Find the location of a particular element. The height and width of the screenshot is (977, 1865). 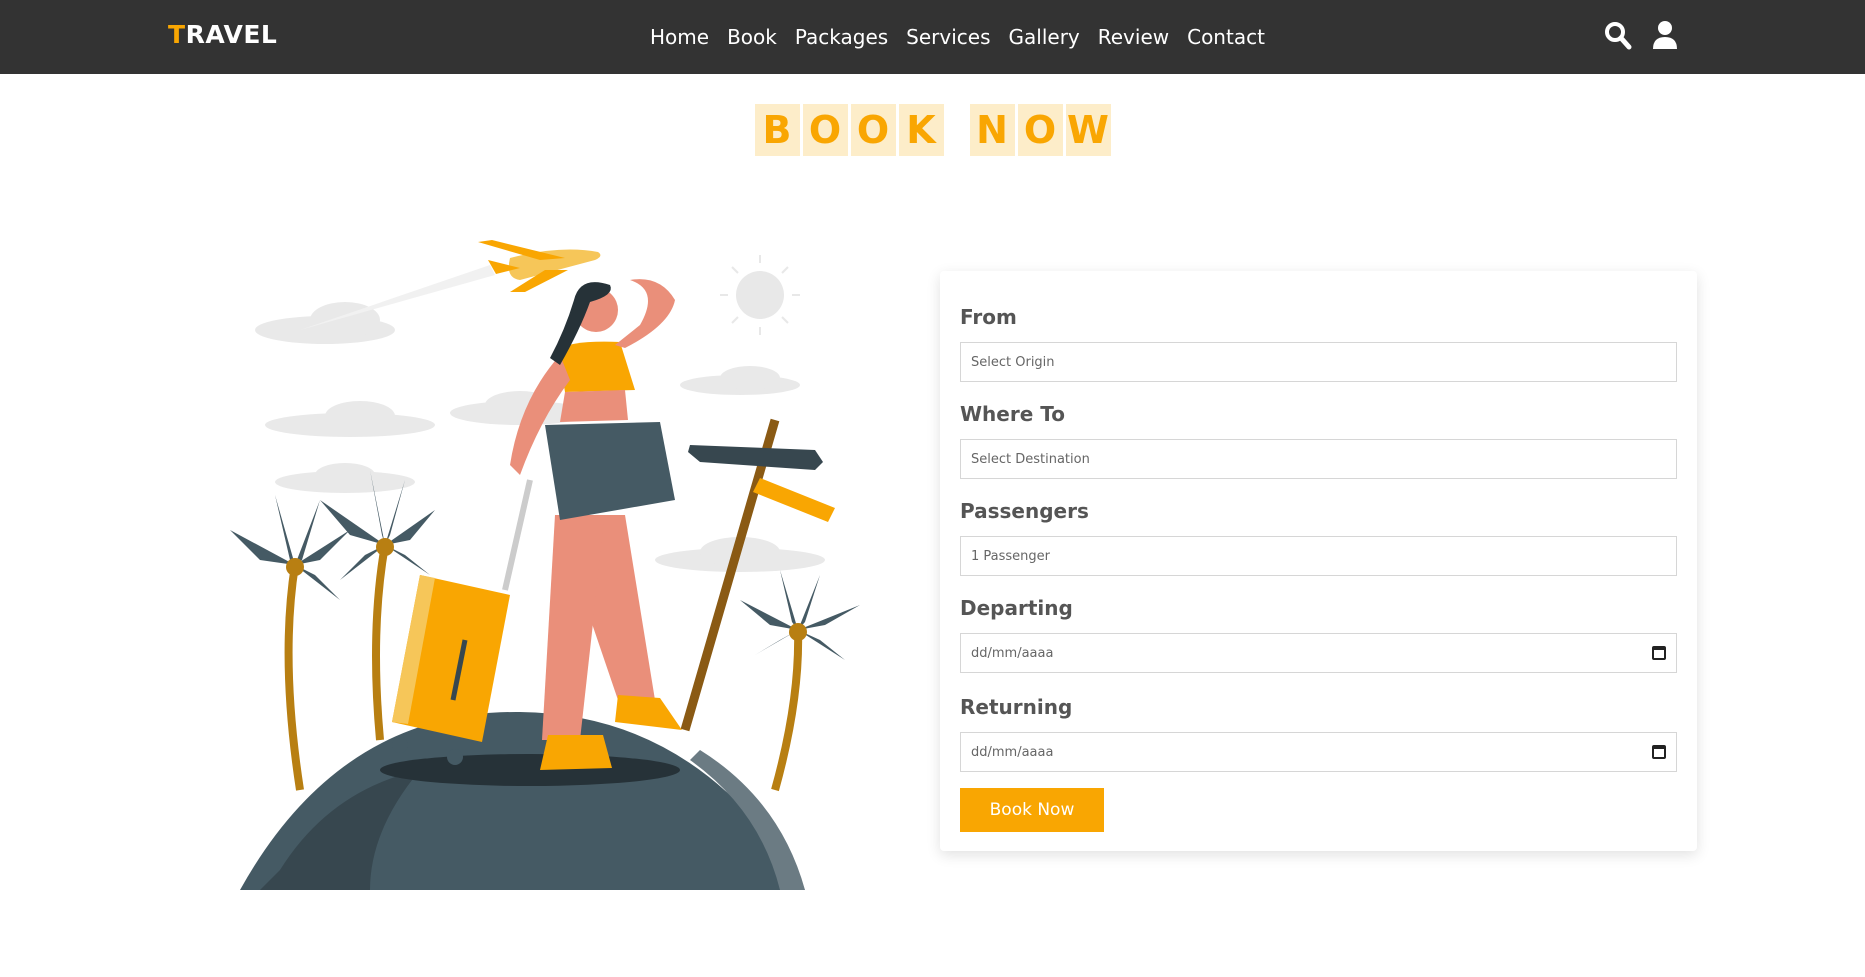

heading-letter: K is located at coordinates (921, 130).